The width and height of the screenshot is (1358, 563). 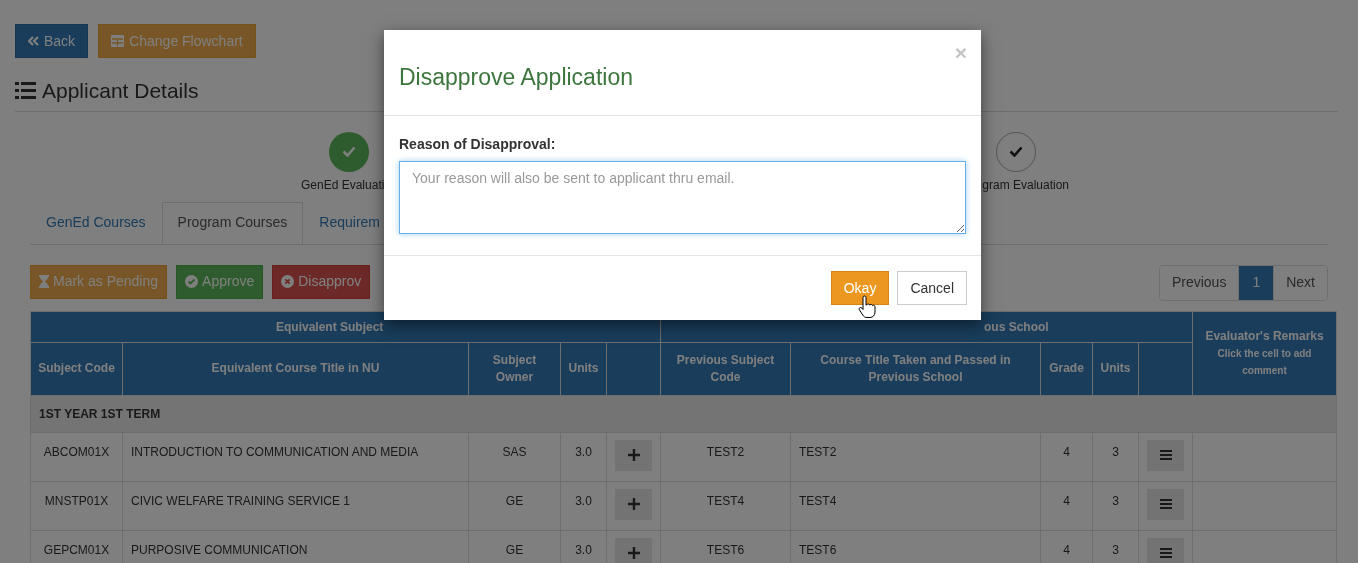 What do you see at coordinates (349, 222) in the screenshot?
I see `tab: Requirem` at bounding box center [349, 222].